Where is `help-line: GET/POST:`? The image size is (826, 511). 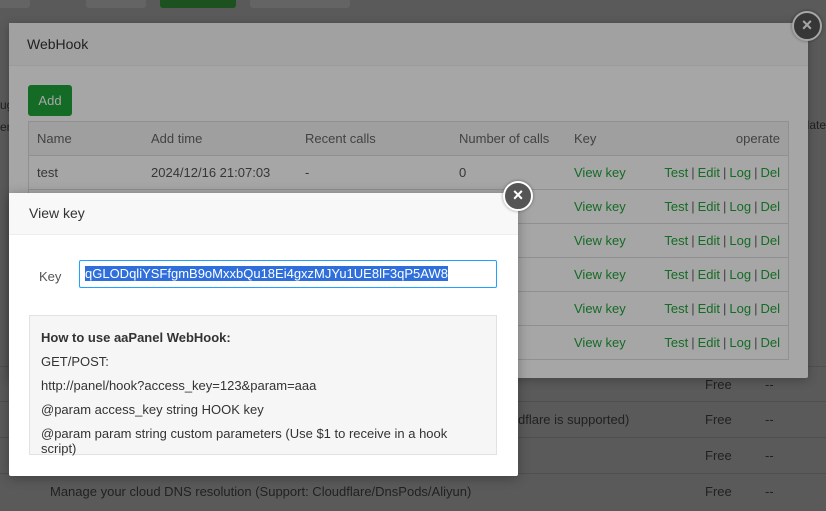 help-line: GET/POST: is located at coordinates (75, 361).